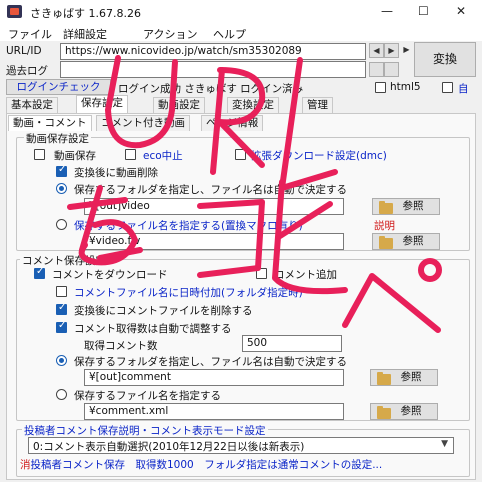 The height and width of the screenshot is (482, 482). What do you see at coordinates (61, 224) in the screenshot?
I see `video-file-radio` at bounding box center [61, 224].